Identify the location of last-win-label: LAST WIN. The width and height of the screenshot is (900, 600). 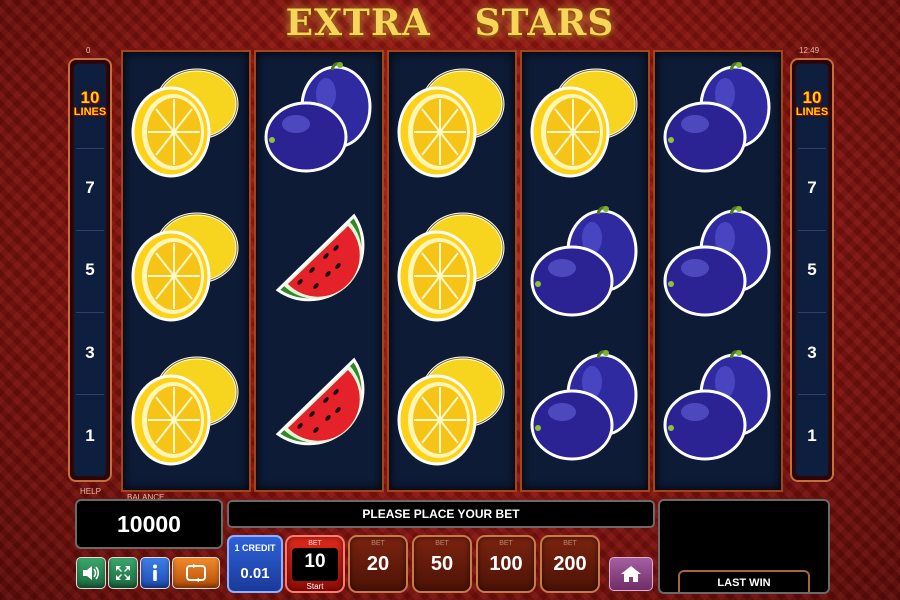
(744, 581).